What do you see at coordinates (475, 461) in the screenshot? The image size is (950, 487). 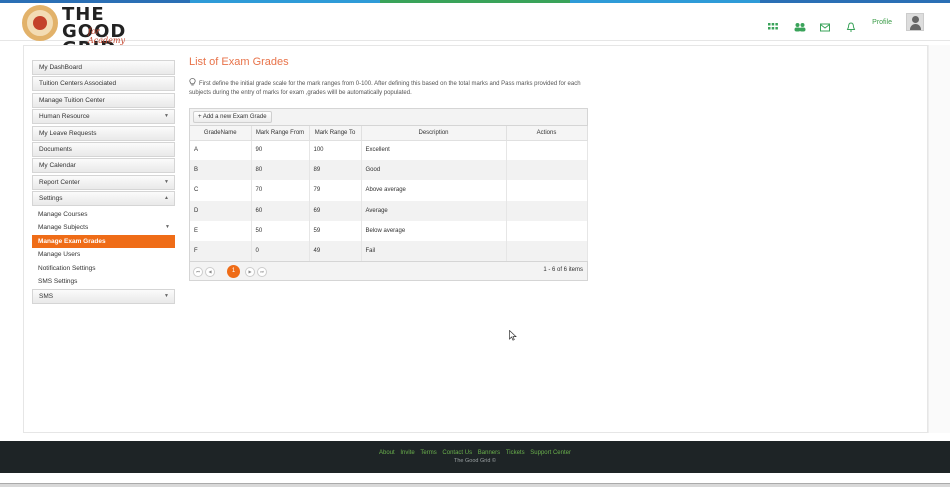 I see `footer-copyright: The Good Grid ©` at bounding box center [475, 461].